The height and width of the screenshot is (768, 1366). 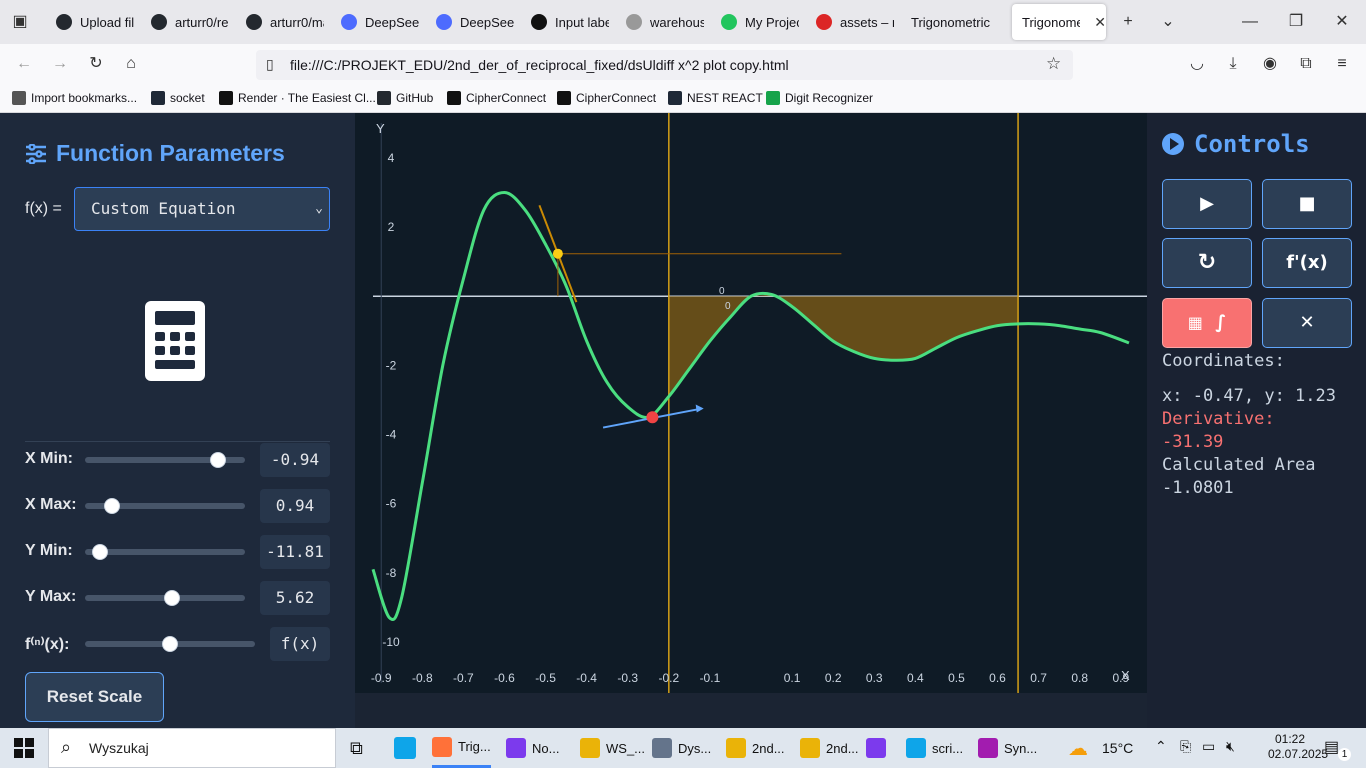 What do you see at coordinates (1270, 64) in the screenshot?
I see `account-icon: ◉` at bounding box center [1270, 64].